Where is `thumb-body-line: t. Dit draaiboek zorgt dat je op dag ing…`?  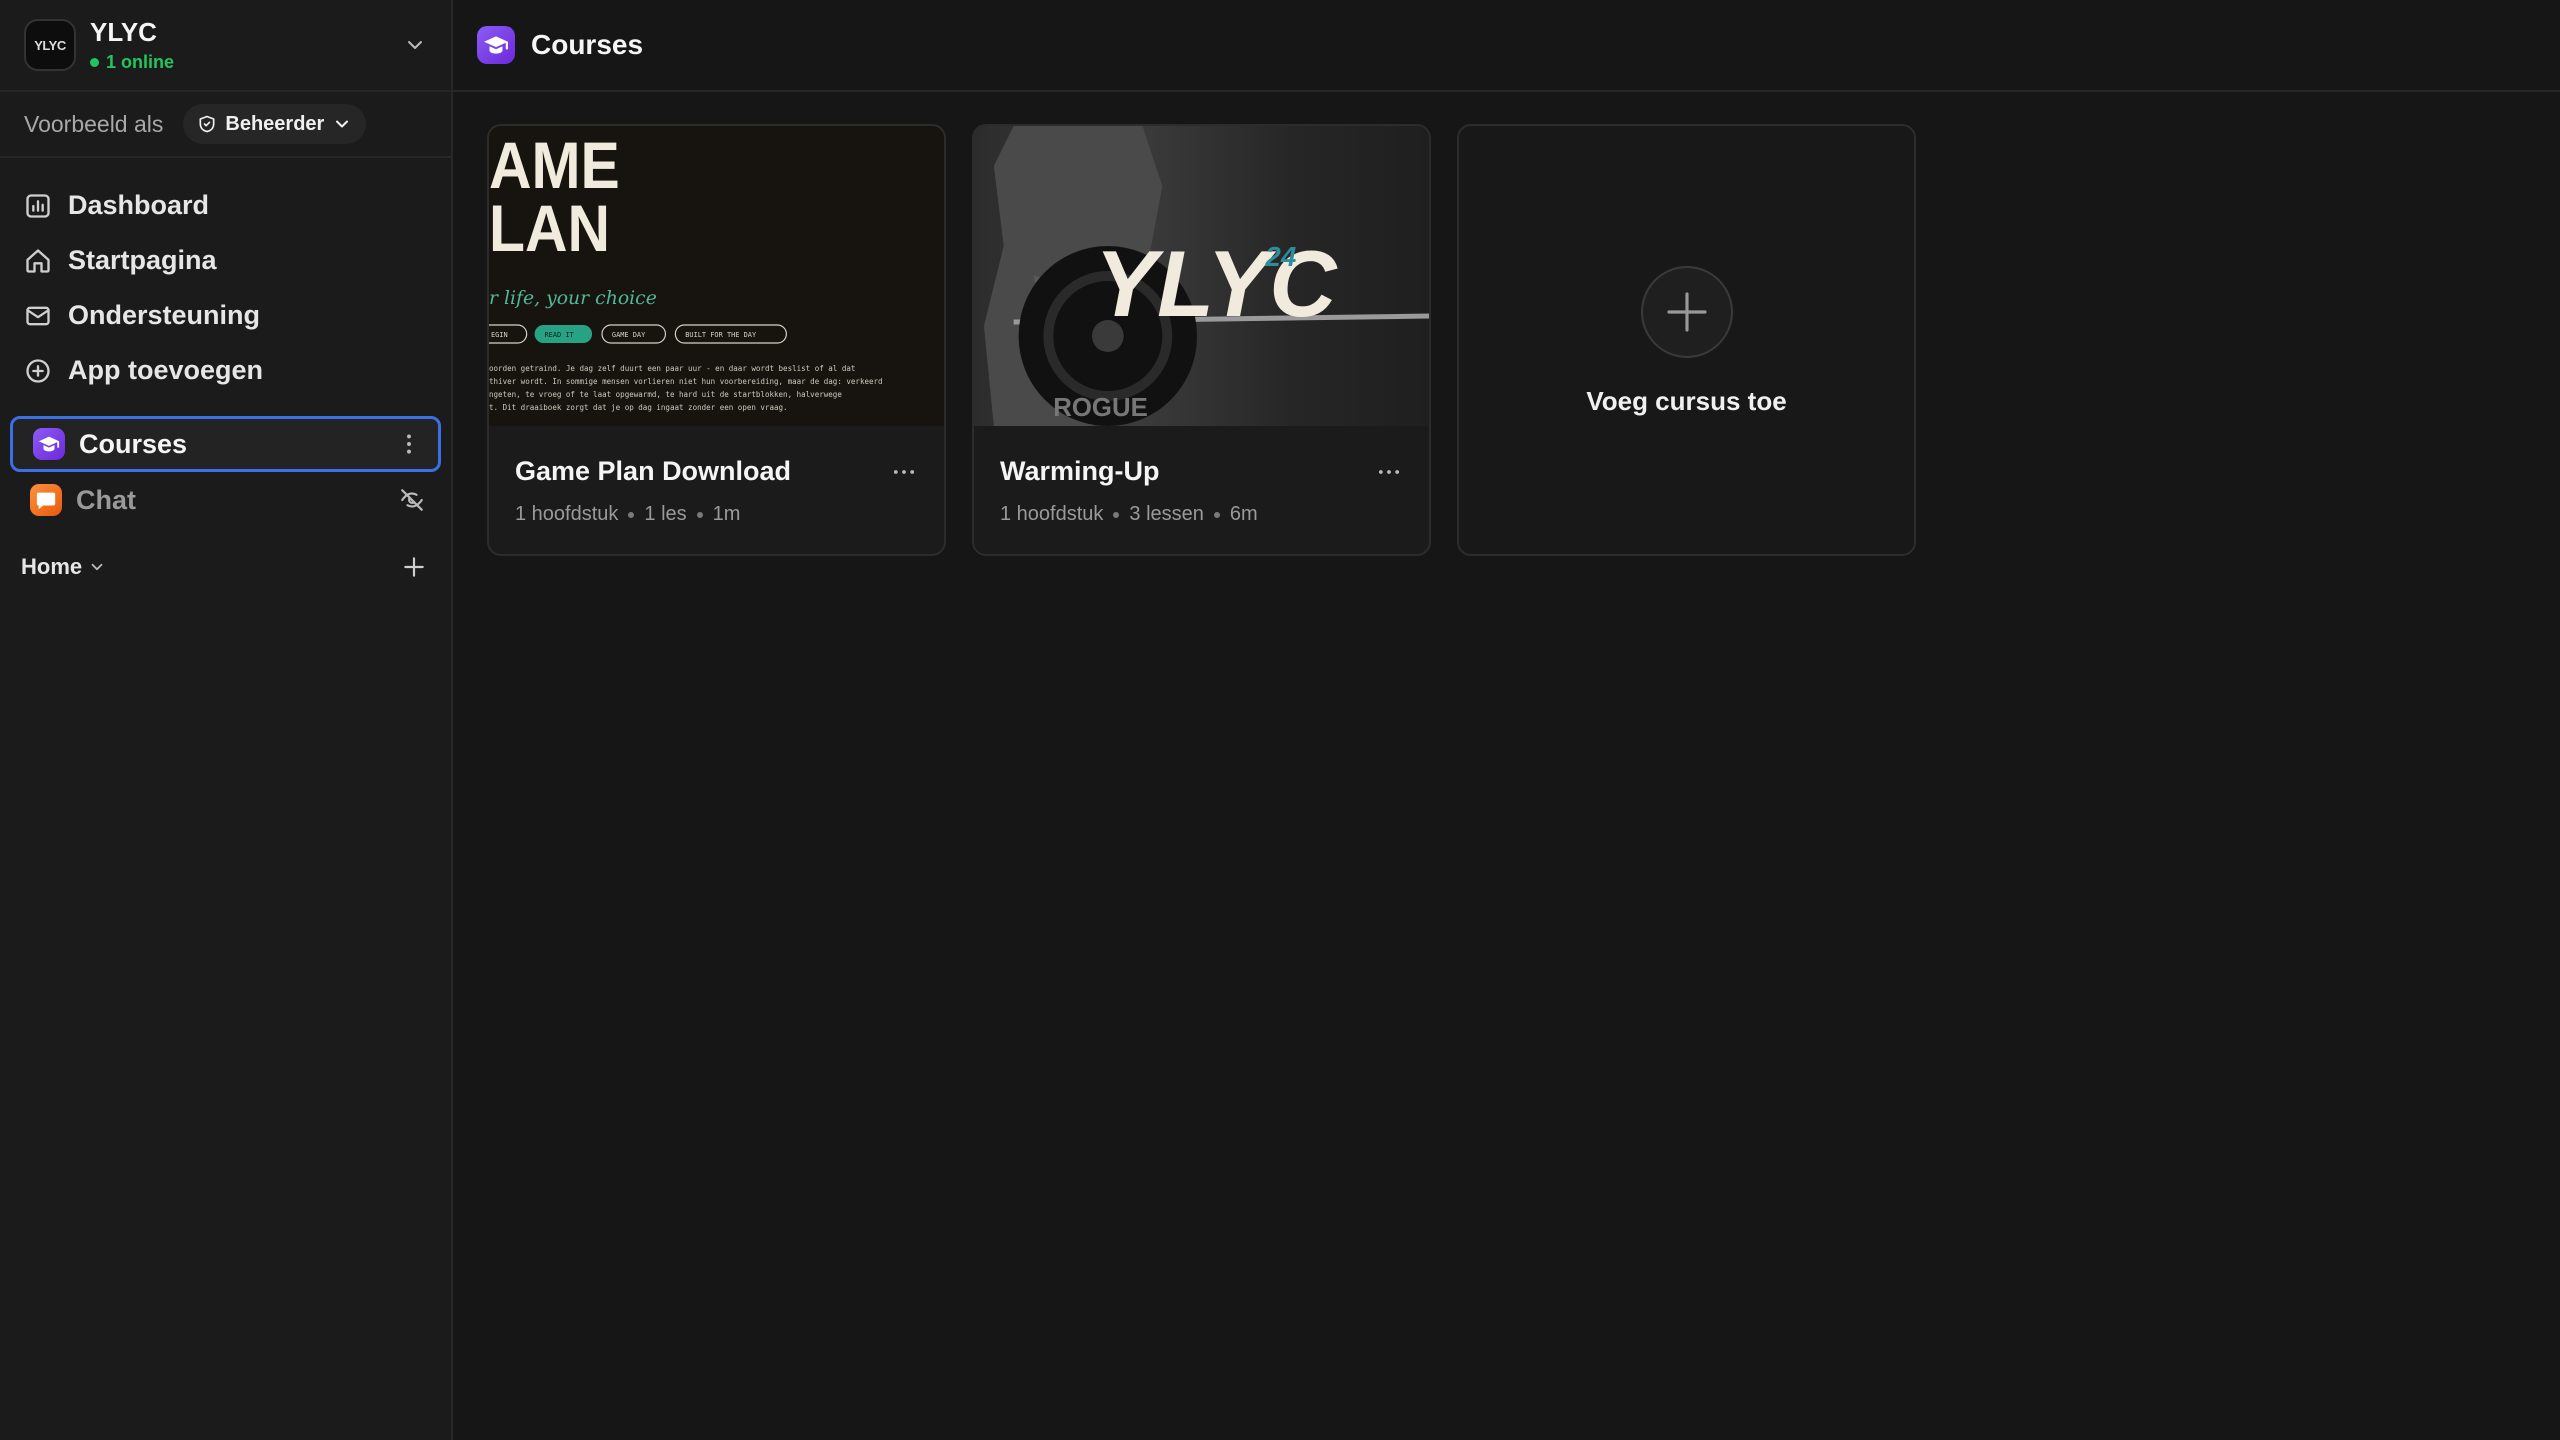
thumb-body-line: t. Dit draaiboek zorgt dat je op dag ing… is located at coordinates (638, 407).